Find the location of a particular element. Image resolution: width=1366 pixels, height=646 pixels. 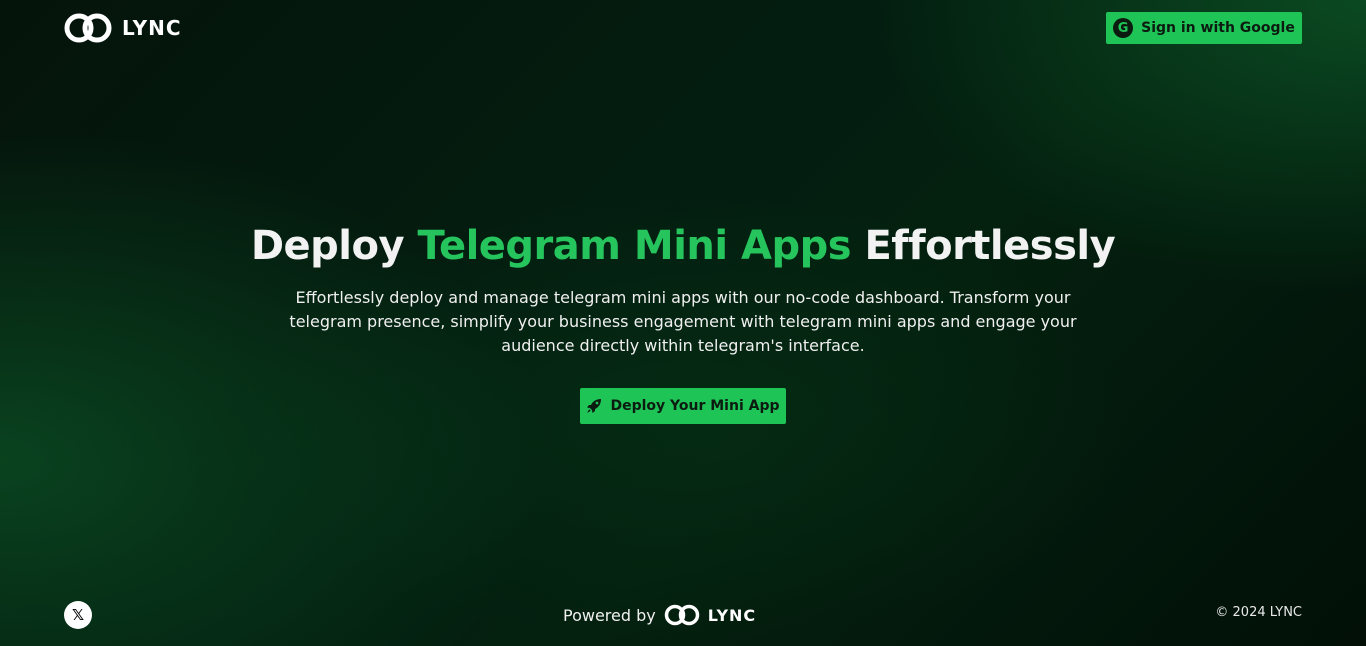

rocket-icon is located at coordinates (594, 406).